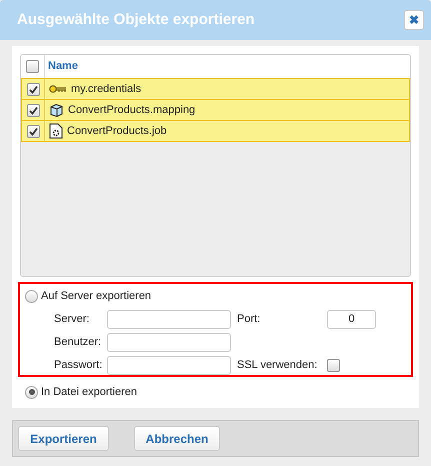 This screenshot has height=466, width=431. Describe the element at coordinates (177, 438) in the screenshot. I see `dialog-button: Abbrechen` at that location.